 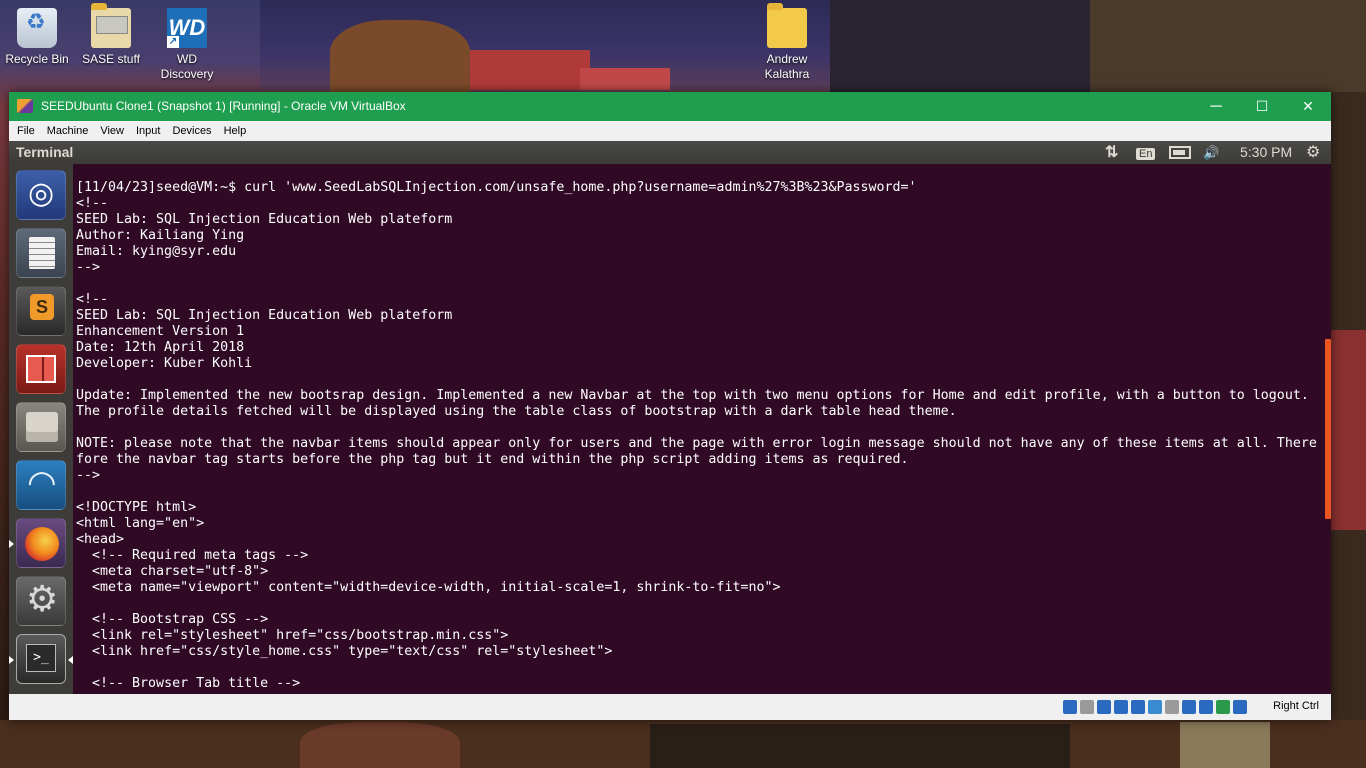 What do you see at coordinates (45, 152) in the screenshot?
I see `active-app-name: Terminal` at bounding box center [45, 152].